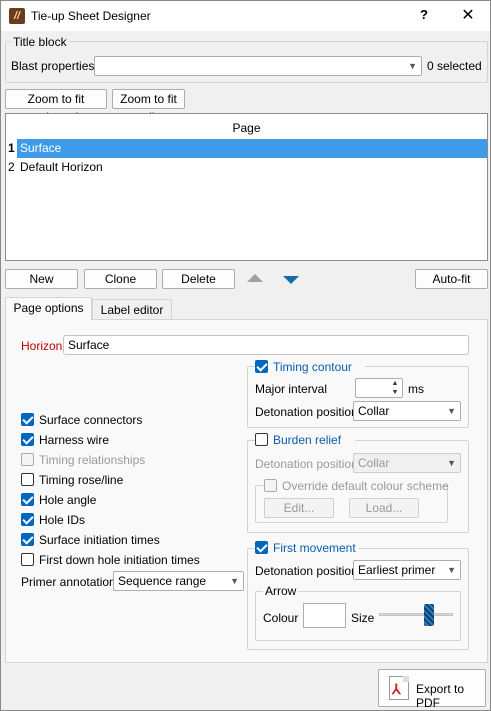  Describe the element at coordinates (11, 167) in the screenshot. I see `row-number: 2` at that location.